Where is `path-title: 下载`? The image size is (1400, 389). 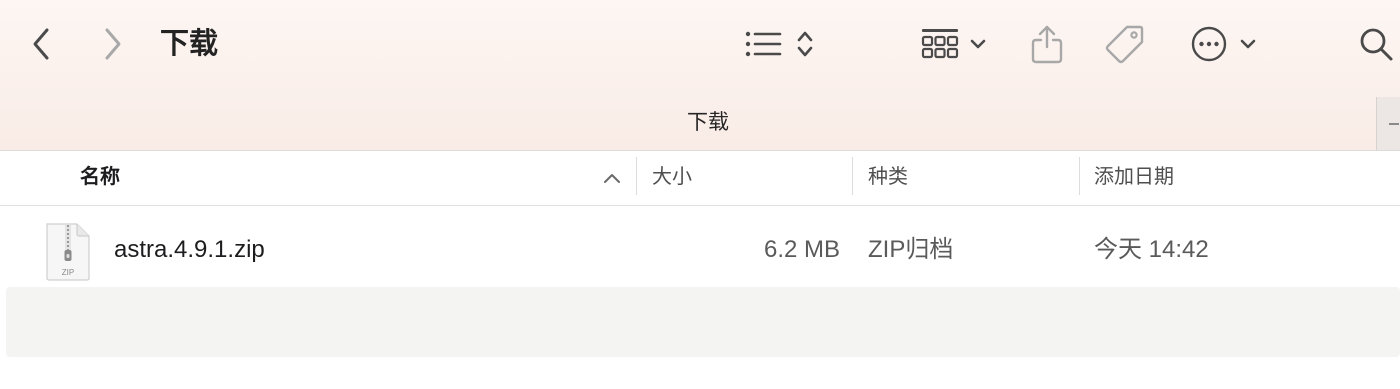
path-title: 下载 is located at coordinates (708, 122).